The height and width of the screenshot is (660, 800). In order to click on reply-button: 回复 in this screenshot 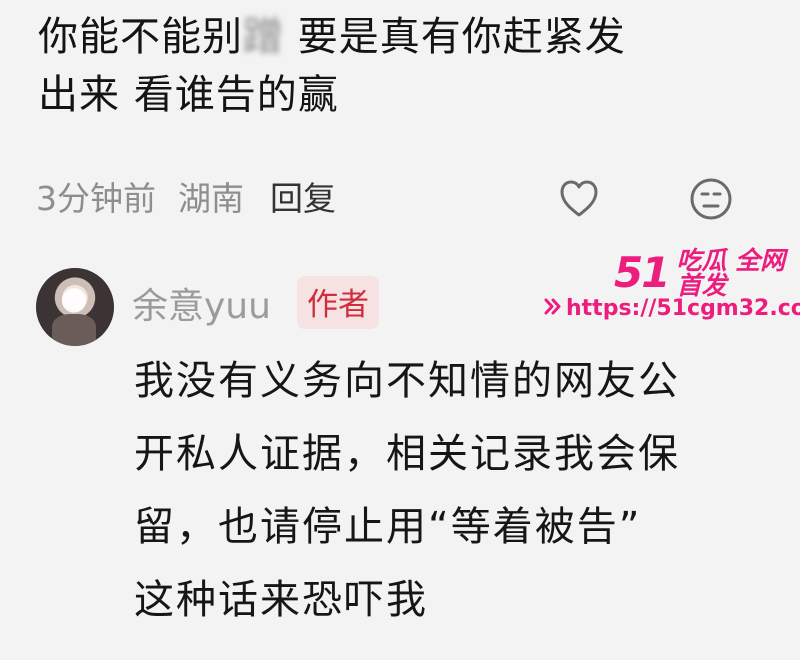, I will do `click(303, 196)`.